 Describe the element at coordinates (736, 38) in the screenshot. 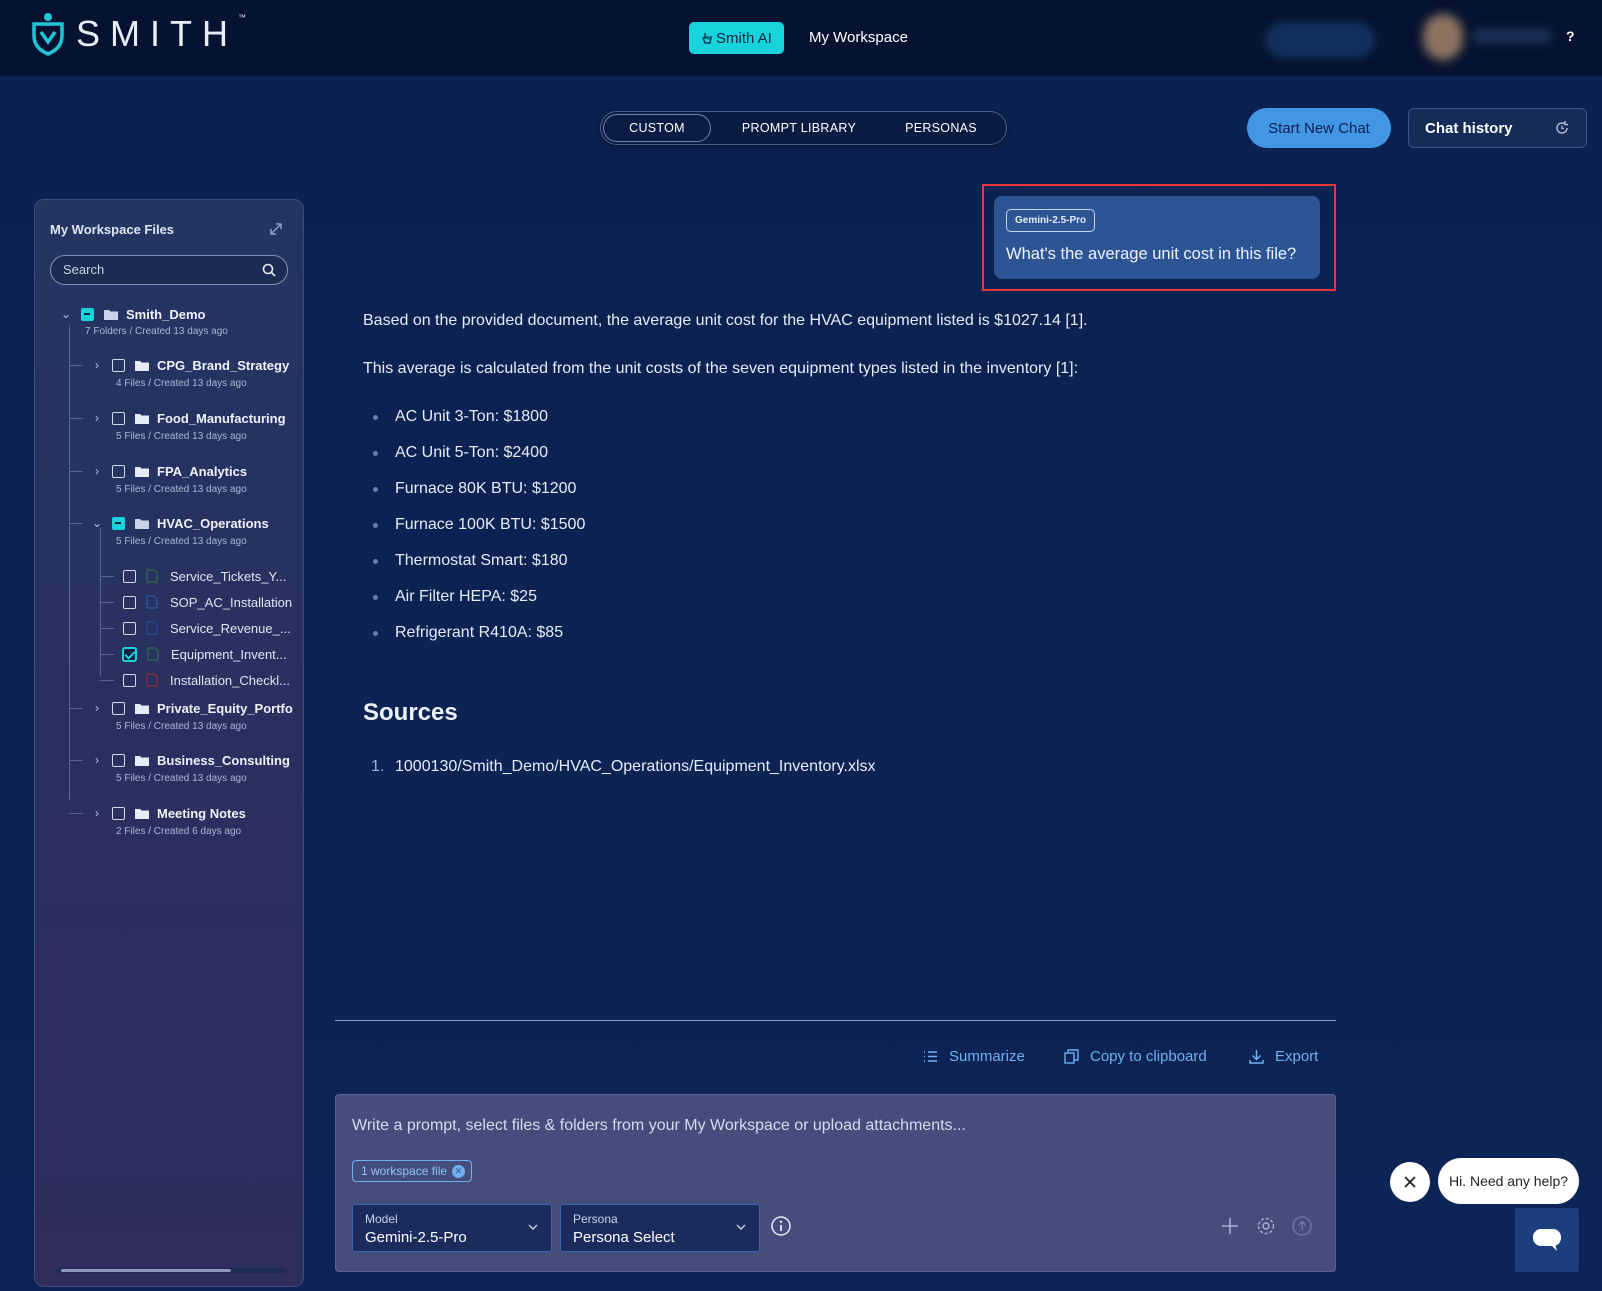

I see `smith-ai-button: Smith AI` at that location.